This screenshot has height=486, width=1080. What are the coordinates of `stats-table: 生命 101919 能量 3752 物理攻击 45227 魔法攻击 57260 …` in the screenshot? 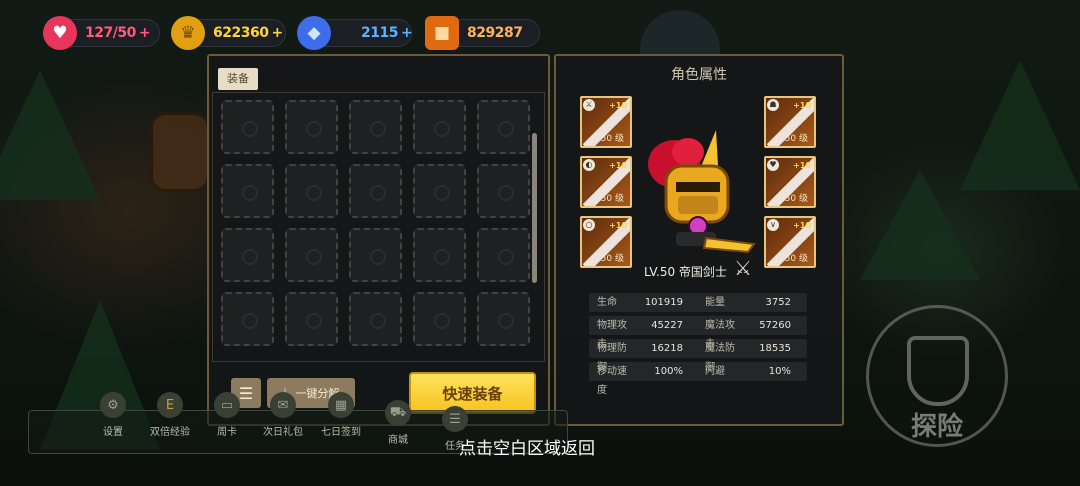 It's located at (698, 344).